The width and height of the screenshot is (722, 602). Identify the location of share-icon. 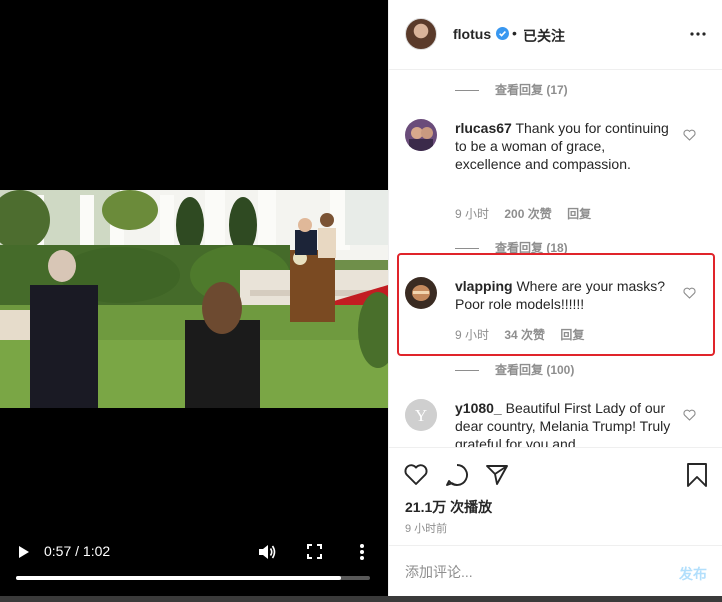
(497, 475).